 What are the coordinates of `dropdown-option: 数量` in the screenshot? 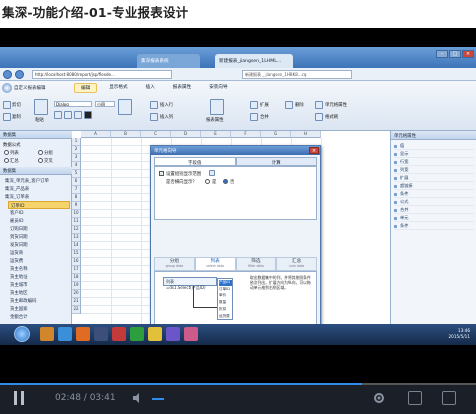 It's located at (225, 303).